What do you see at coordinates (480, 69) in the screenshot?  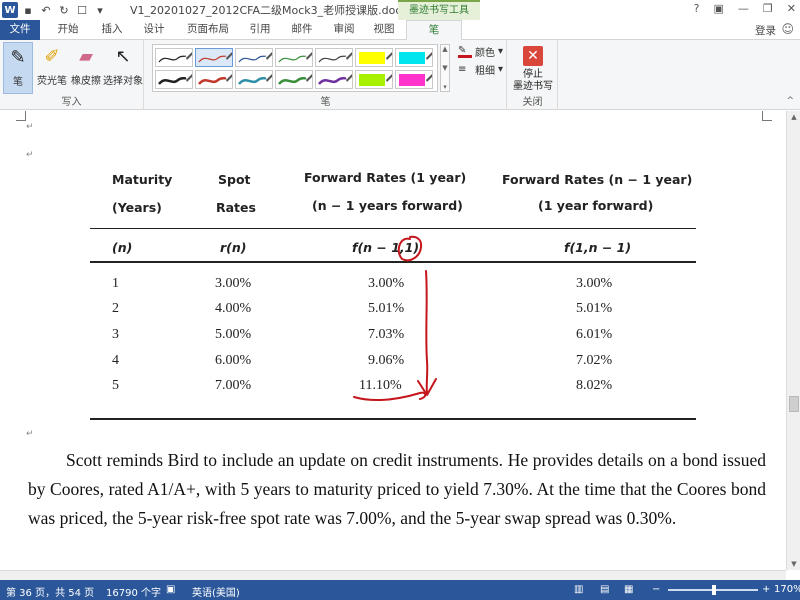 I see `pen-thickness-button: ≡ 粗细 ▾` at bounding box center [480, 69].